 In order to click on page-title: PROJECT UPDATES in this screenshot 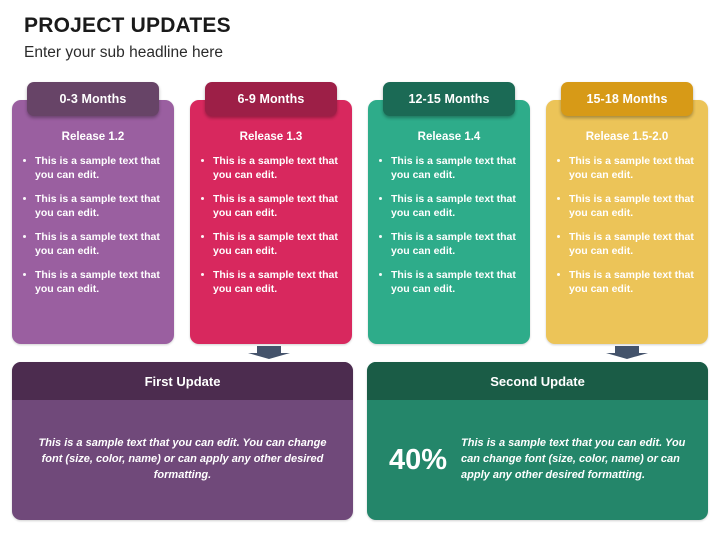, I will do `click(127, 25)`.